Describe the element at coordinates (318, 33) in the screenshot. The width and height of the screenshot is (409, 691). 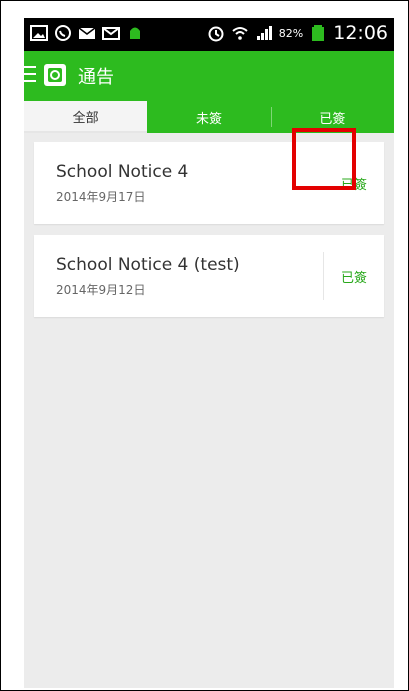
I see `battery-icon` at that location.